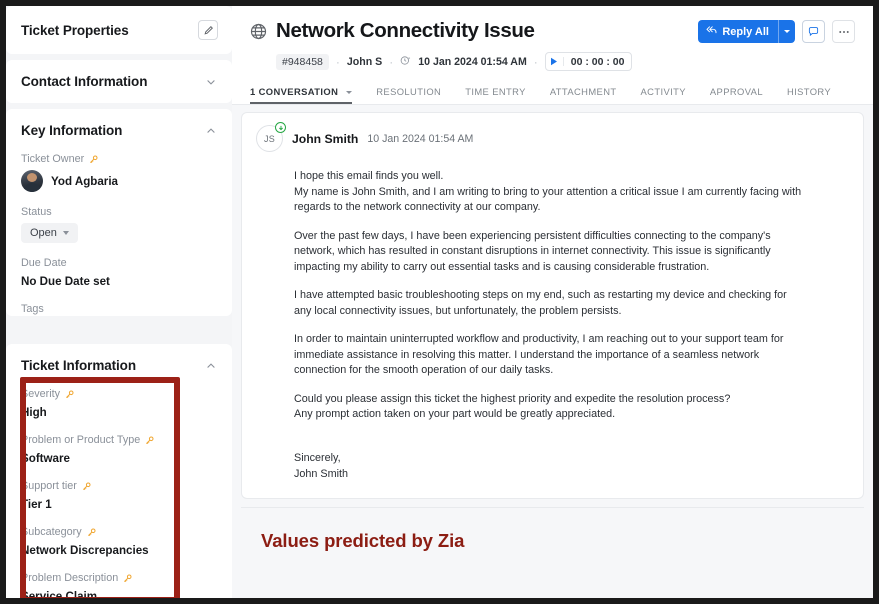 The height and width of the screenshot is (604, 879). I want to click on play-icon, so click(555, 61).